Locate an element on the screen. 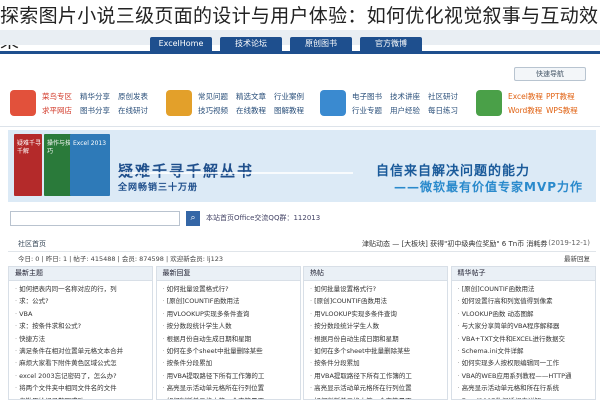 This screenshot has width=600, height=400. banner-swoosh is located at coordinates (235, 173).